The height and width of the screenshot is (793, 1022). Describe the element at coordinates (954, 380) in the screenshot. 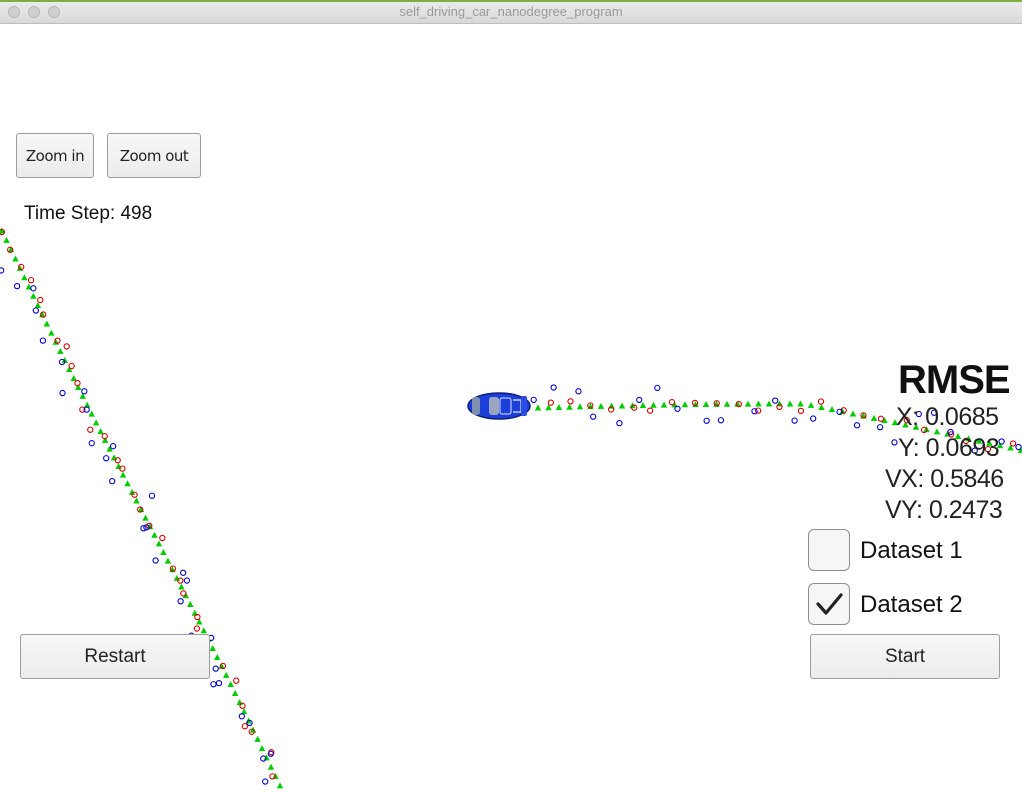

I see `rmse-title: RMSE` at that location.